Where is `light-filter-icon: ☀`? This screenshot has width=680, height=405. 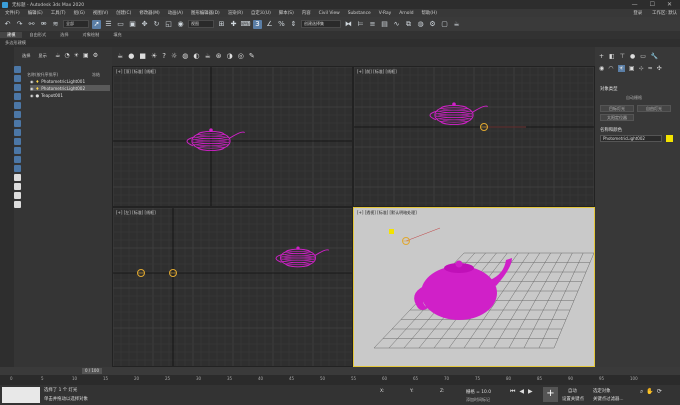
light-filter-icon: ☀ is located at coordinates (76, 55).